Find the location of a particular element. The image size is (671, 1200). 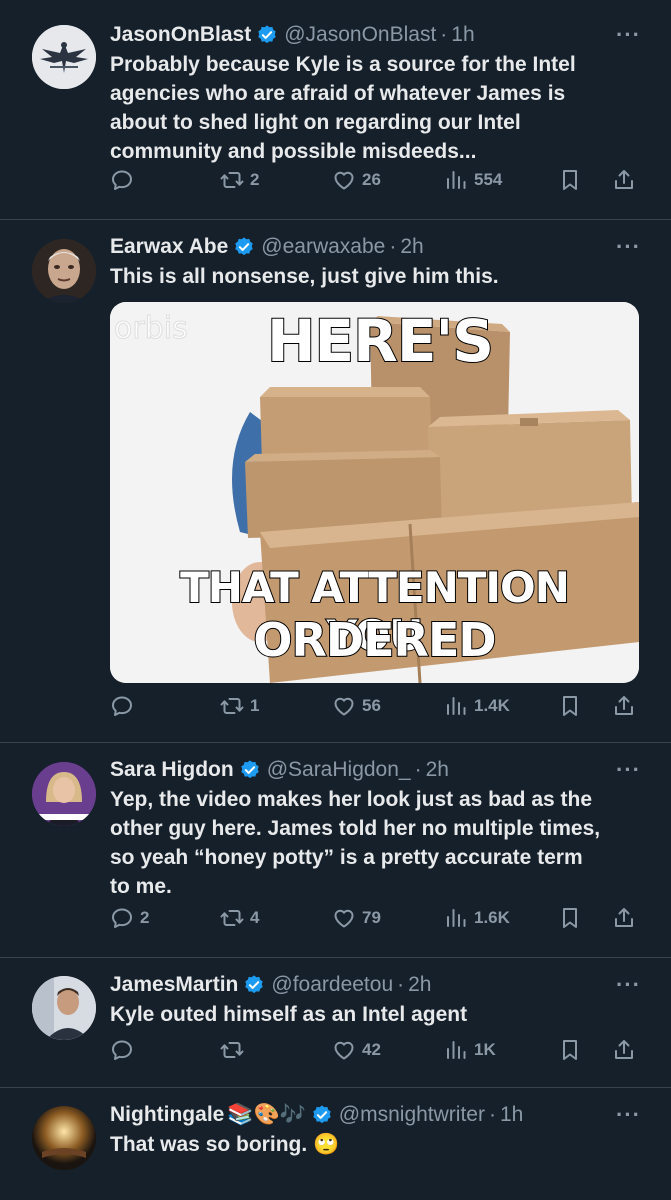

views-count: 1K is located at coordinates (485, 1049).